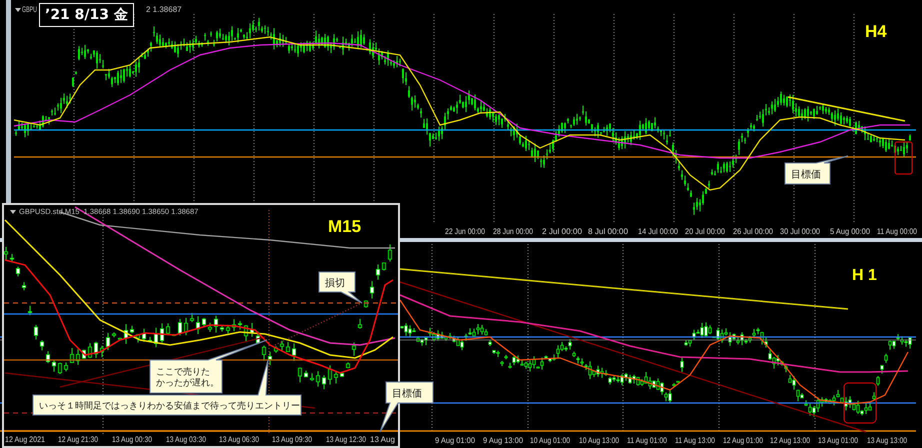 Image resolution: width=922 pixels, height=448 pixels. I want to click on axis-label: 10 Aug 01:00, so click(554, 440).